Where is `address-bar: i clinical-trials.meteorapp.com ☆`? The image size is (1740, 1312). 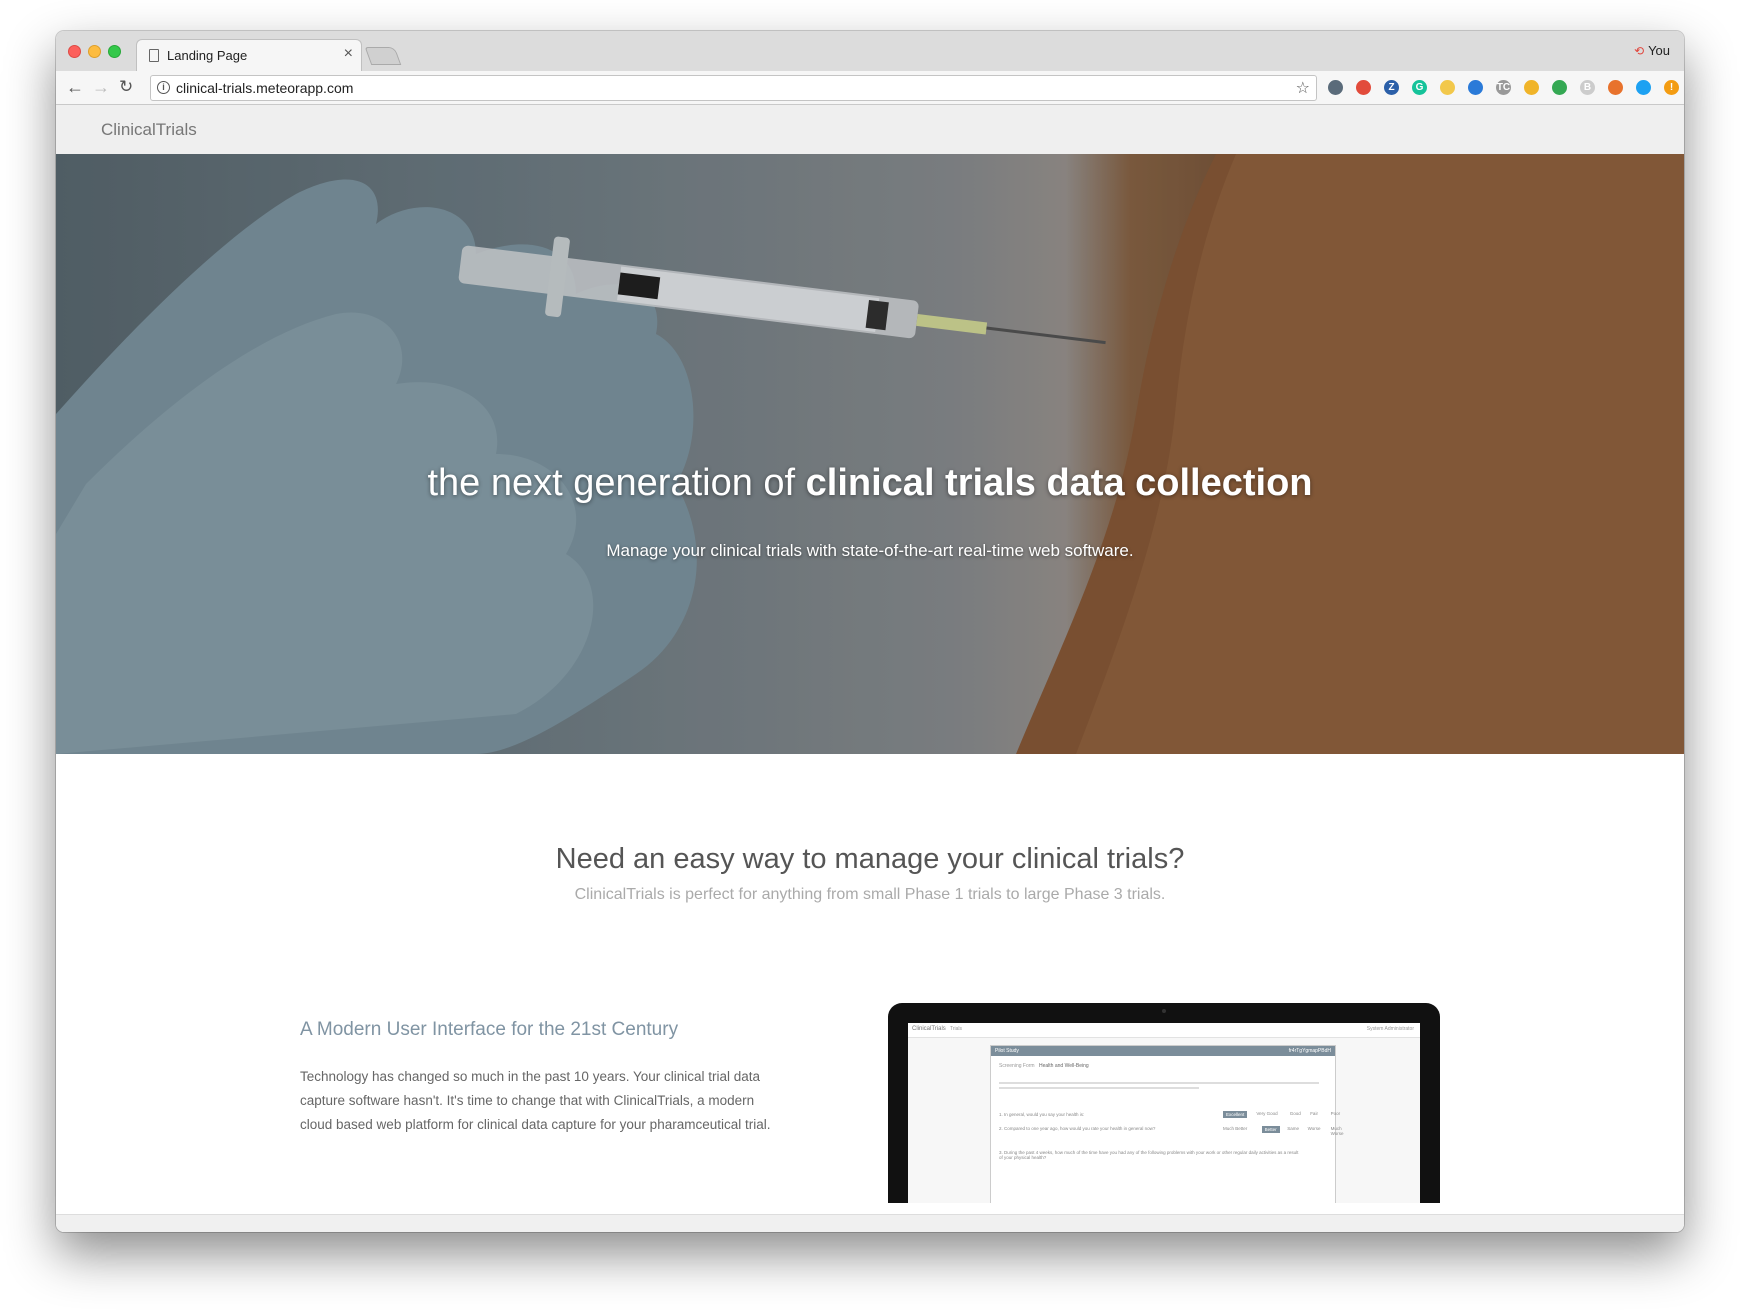 address-bar: i clinical-trials.meteorapp.com ☆ is located at coordinates (733, 88).